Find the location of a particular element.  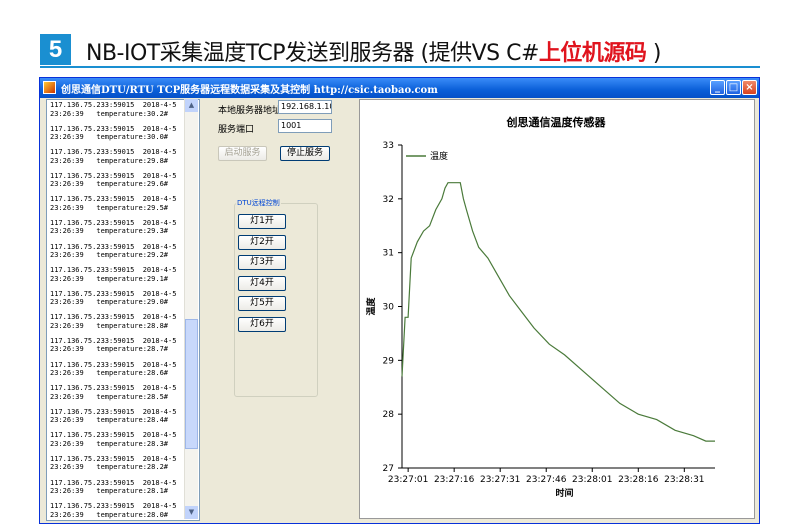

light-4-on-button: 灯4开 is located at coordinates (262, 283).